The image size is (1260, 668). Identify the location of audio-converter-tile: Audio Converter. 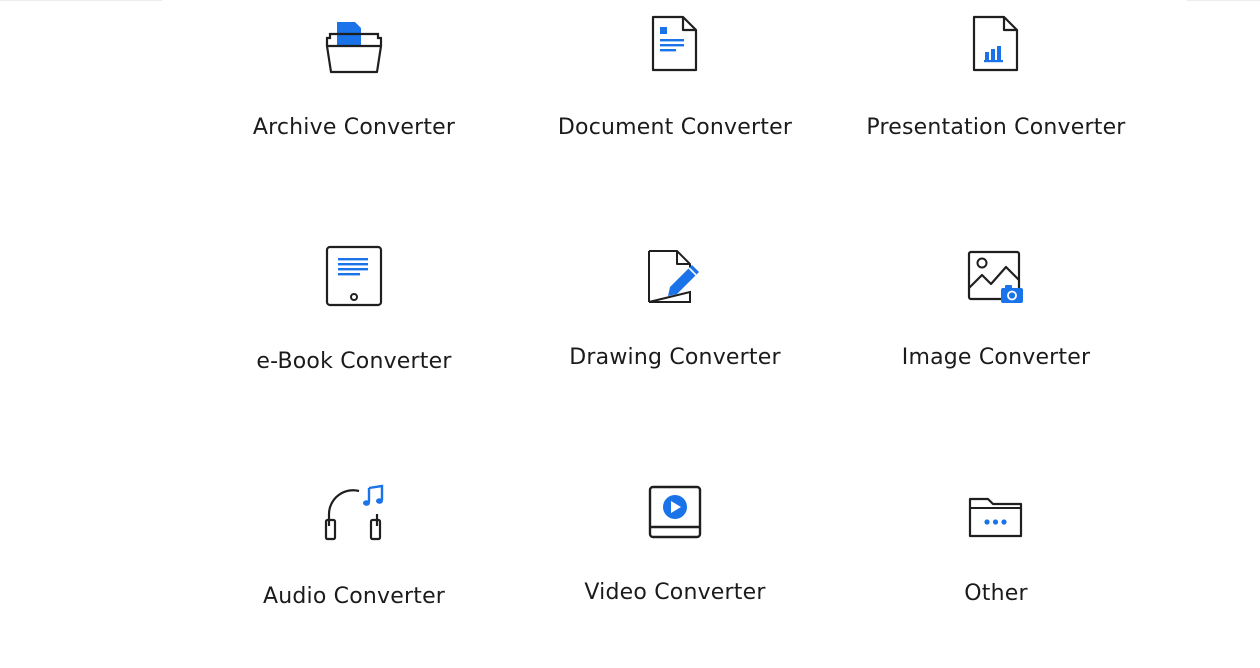
(354, 547).